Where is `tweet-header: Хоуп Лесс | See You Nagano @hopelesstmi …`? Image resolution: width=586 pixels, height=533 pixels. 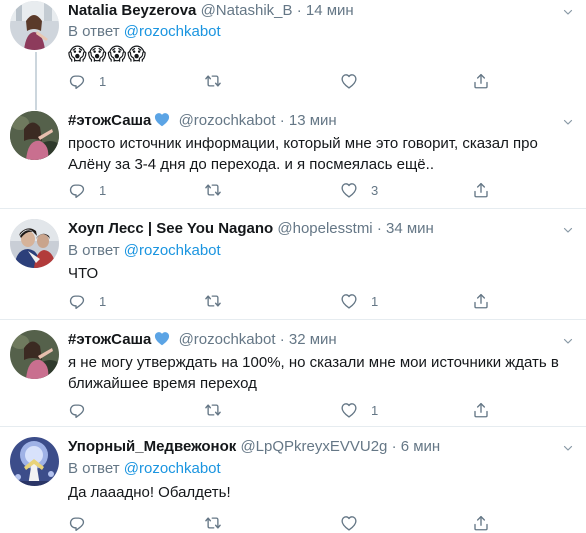 tweet-header: Хоуп Лесс | See You Nagano @hopelesstmi … is located at coordinates (322, 229).